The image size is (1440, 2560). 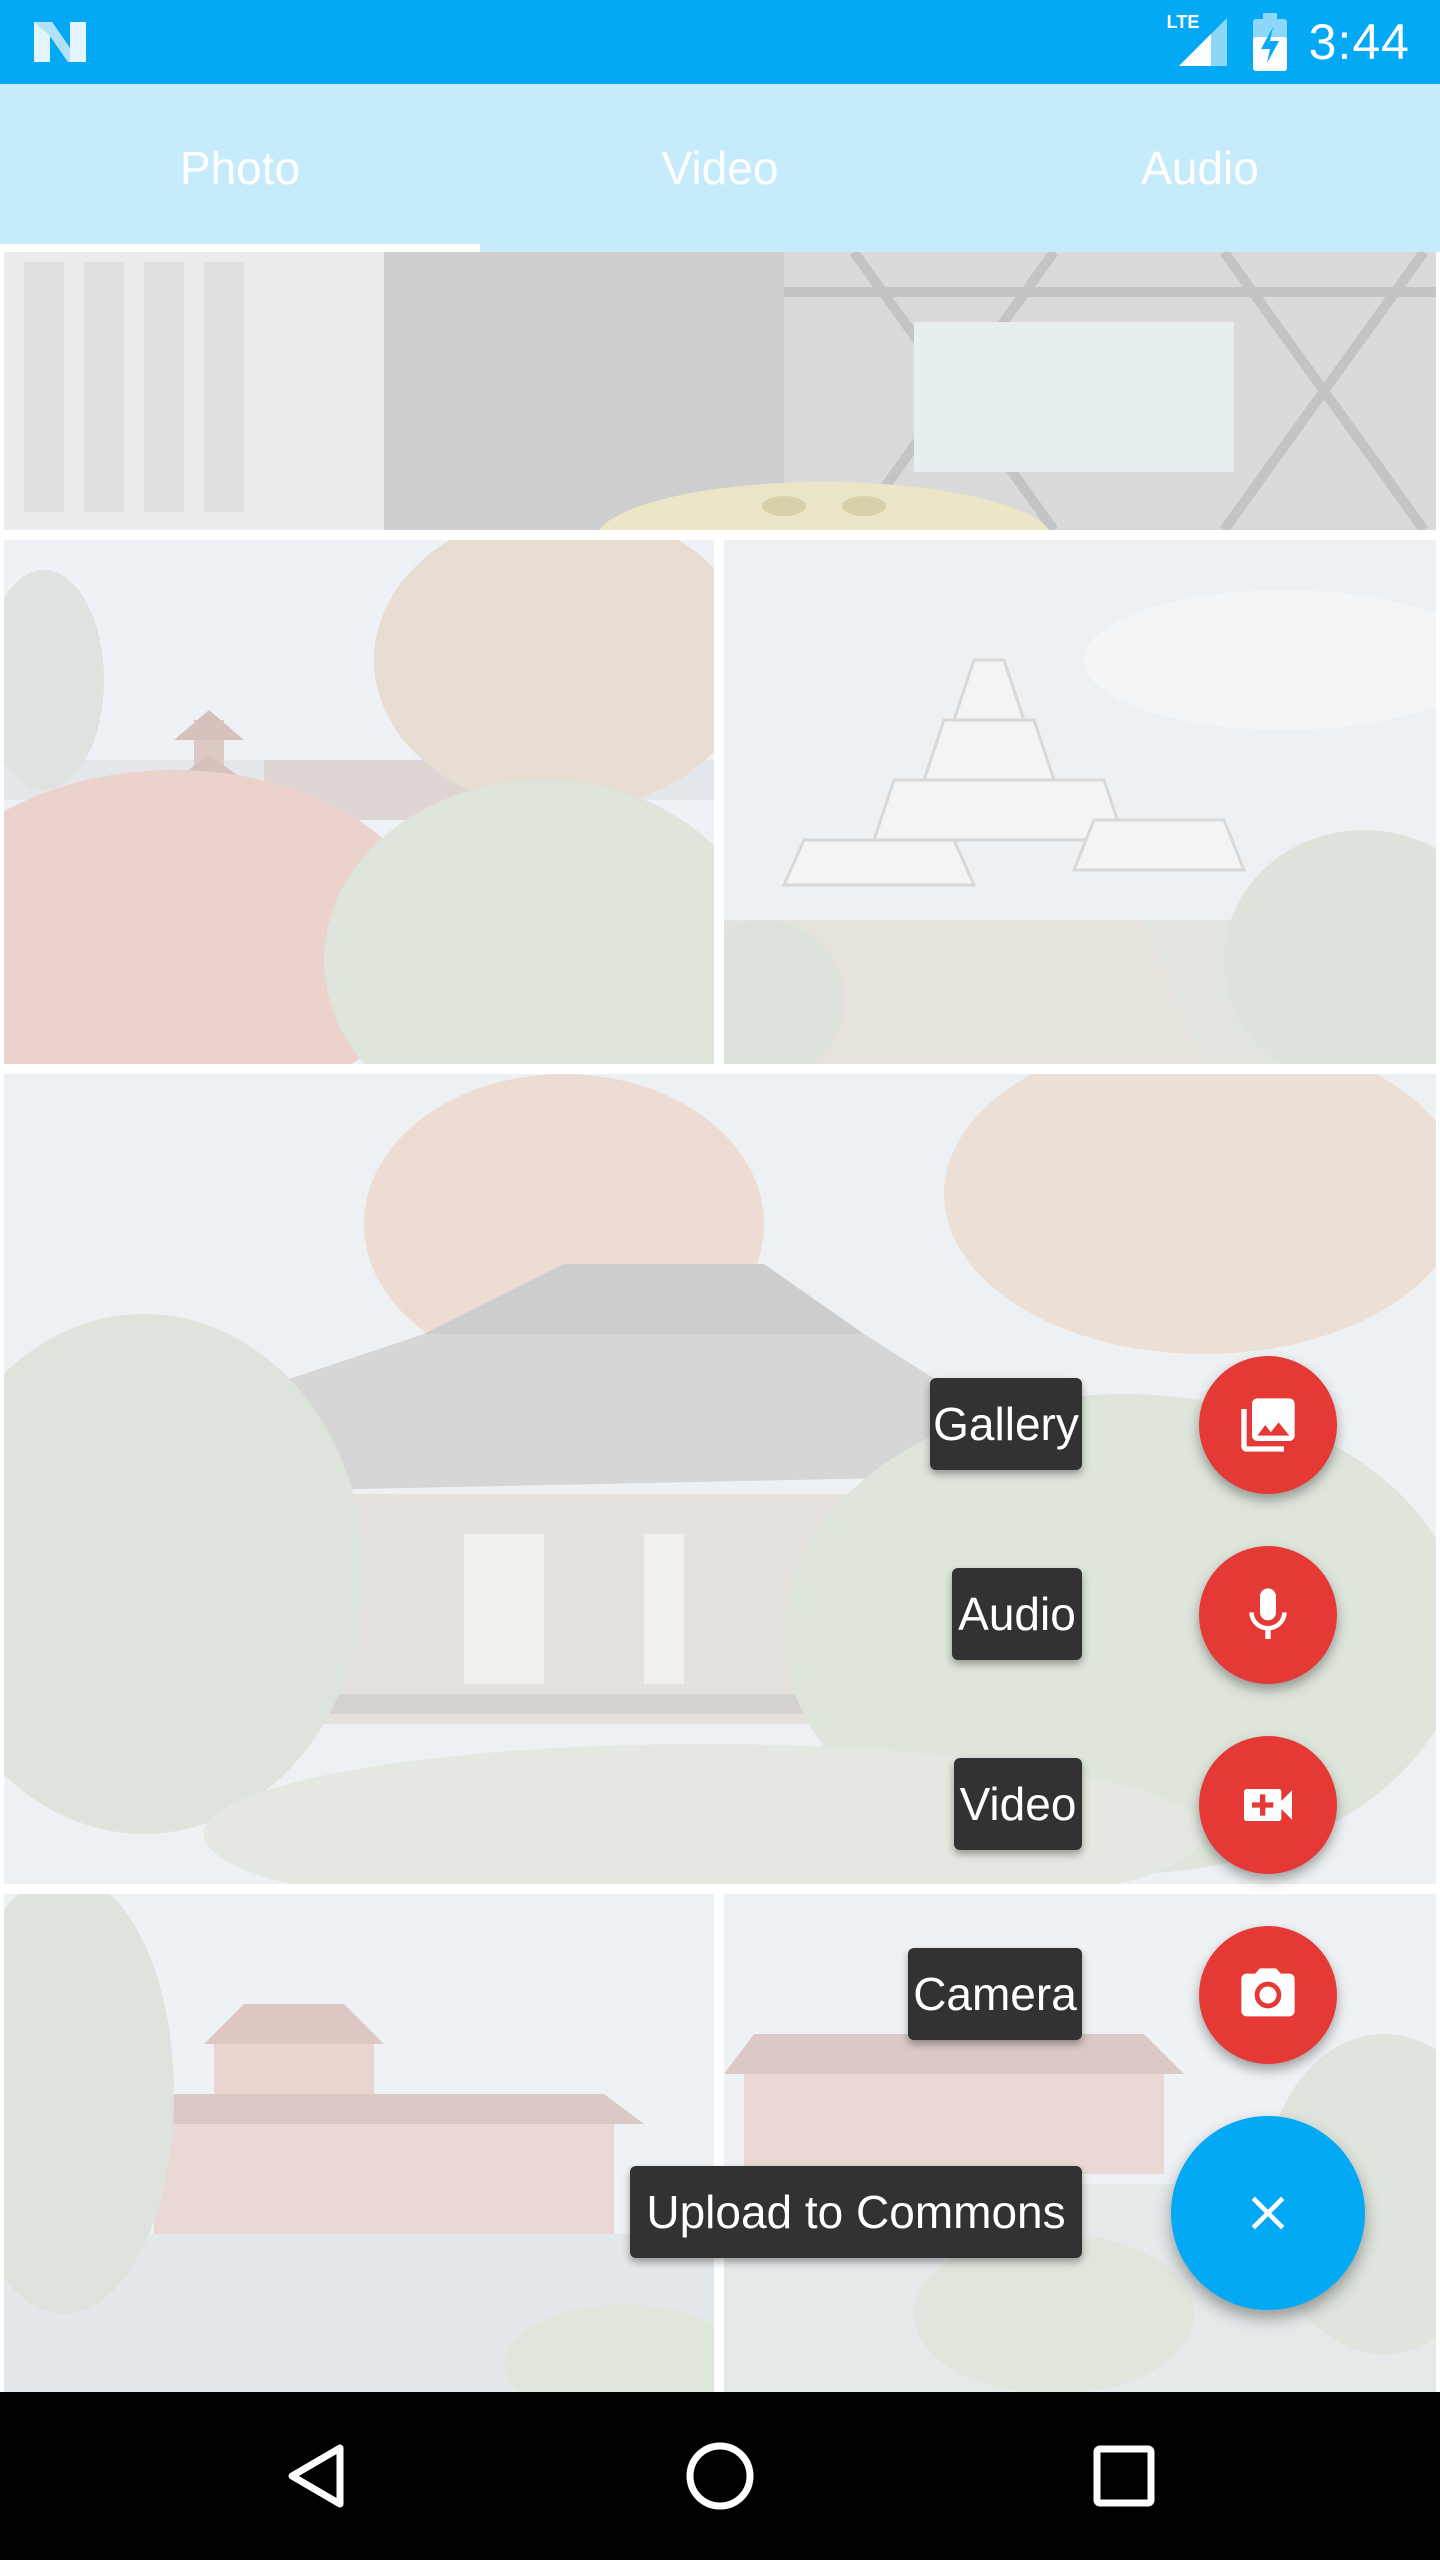 I want to click on tab-video: Video, so click(x=720, y=168).